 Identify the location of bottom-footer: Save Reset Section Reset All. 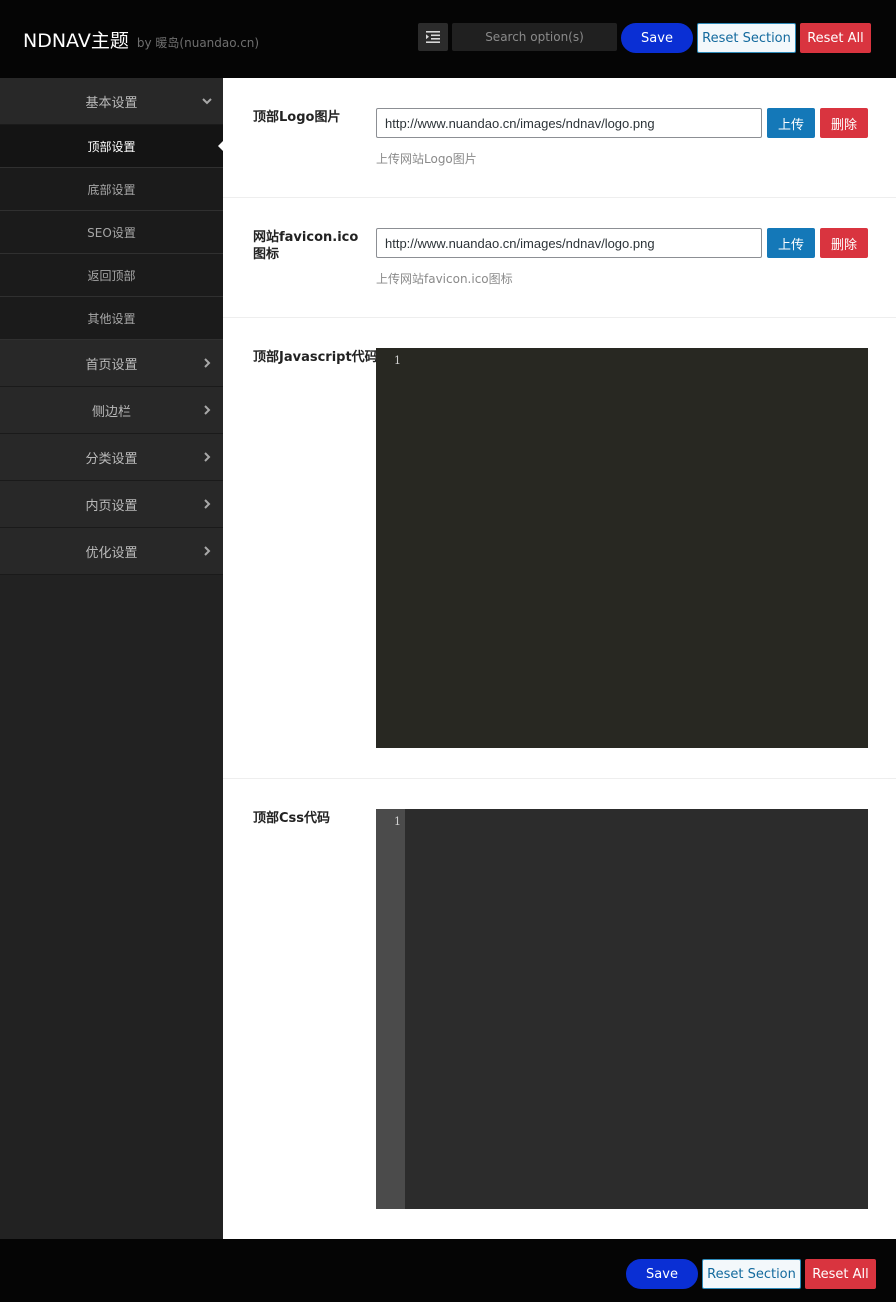
(448, 1270).